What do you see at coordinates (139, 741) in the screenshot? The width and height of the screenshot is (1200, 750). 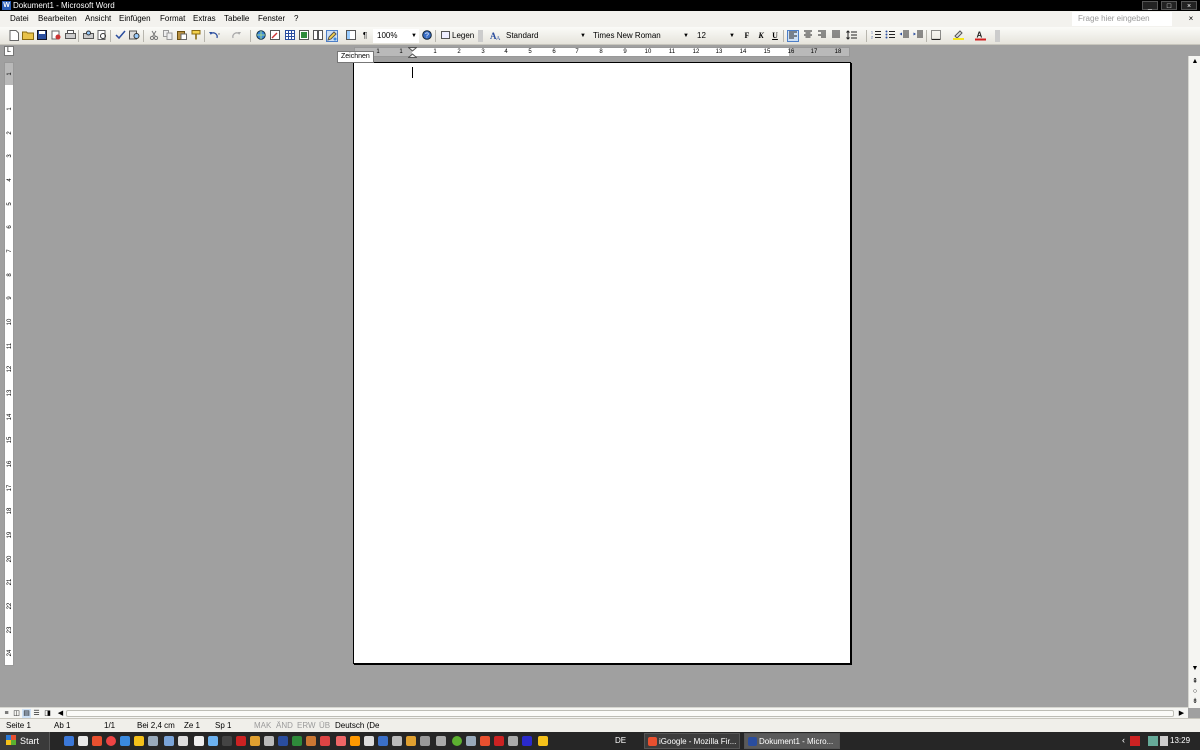 I see `messenger-icon` at bounding box center [139, 741].